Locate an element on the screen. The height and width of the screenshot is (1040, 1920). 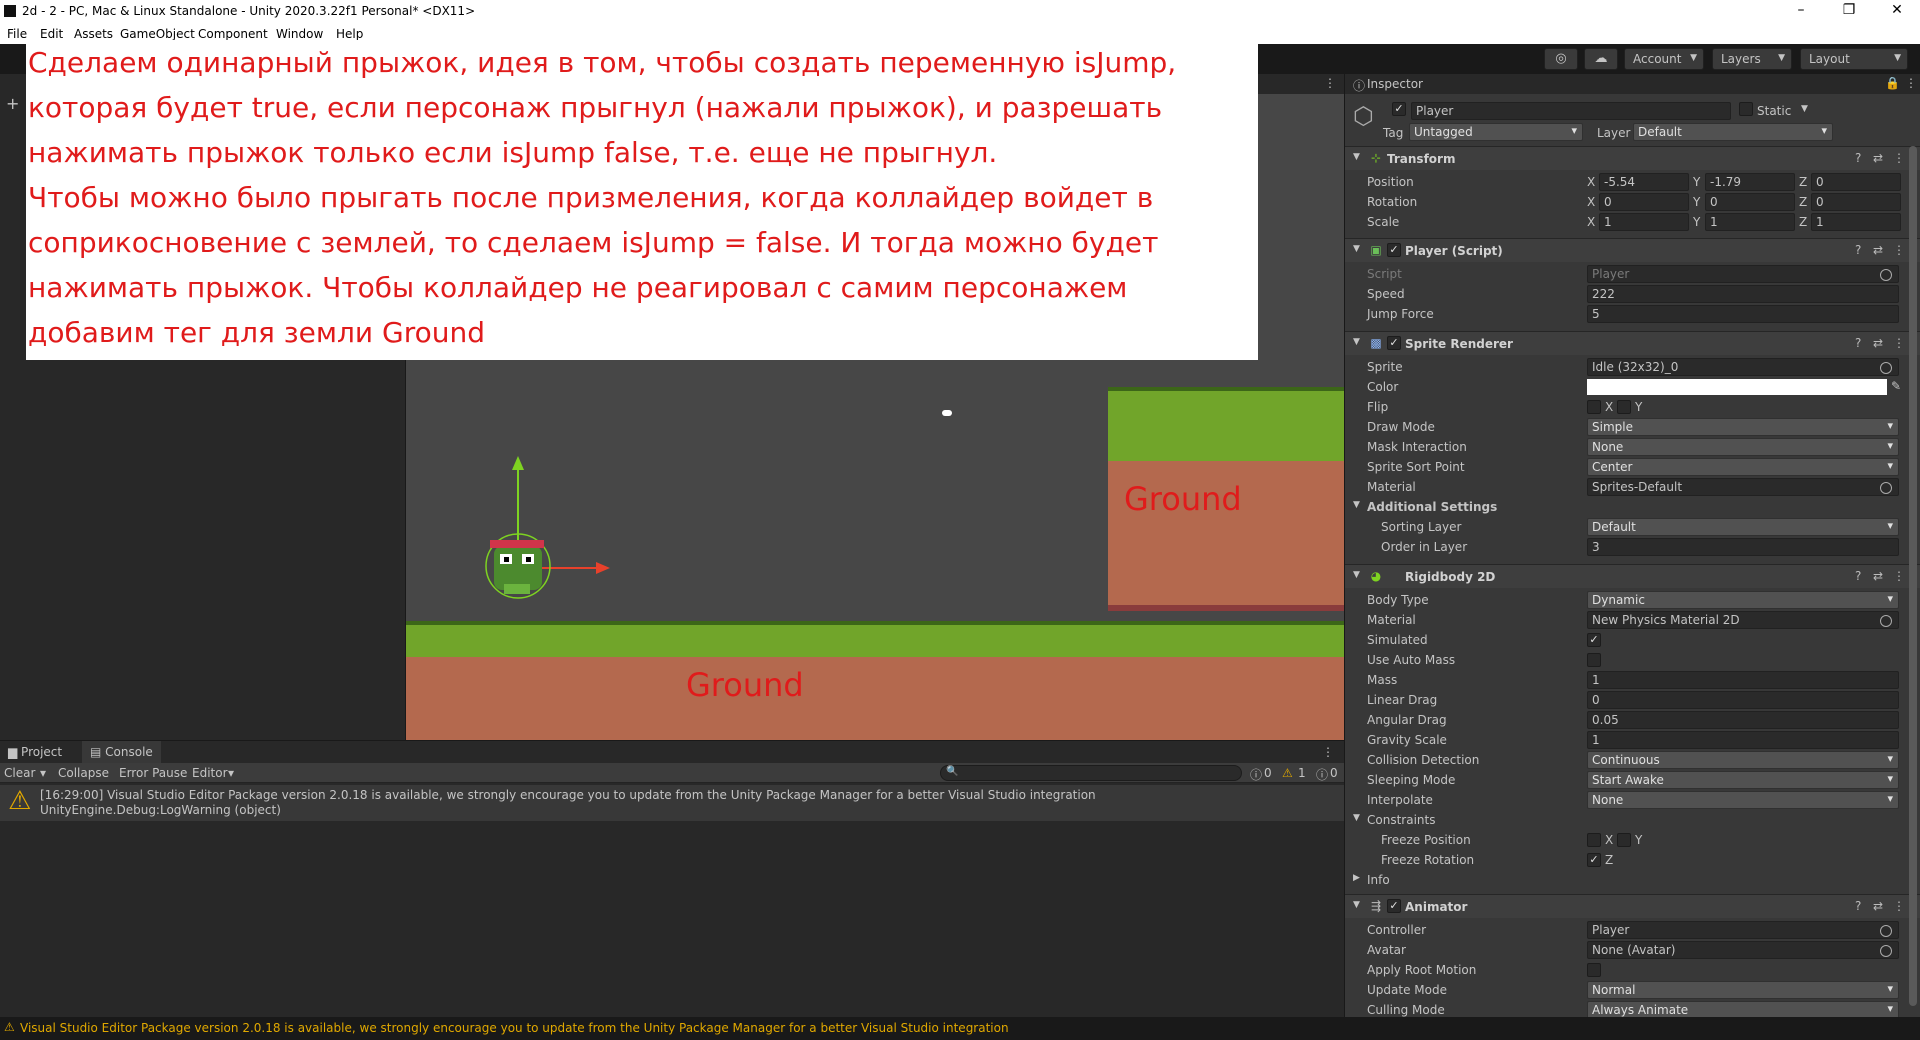
menu-edit: Edit is located at coordinates (51, 34).